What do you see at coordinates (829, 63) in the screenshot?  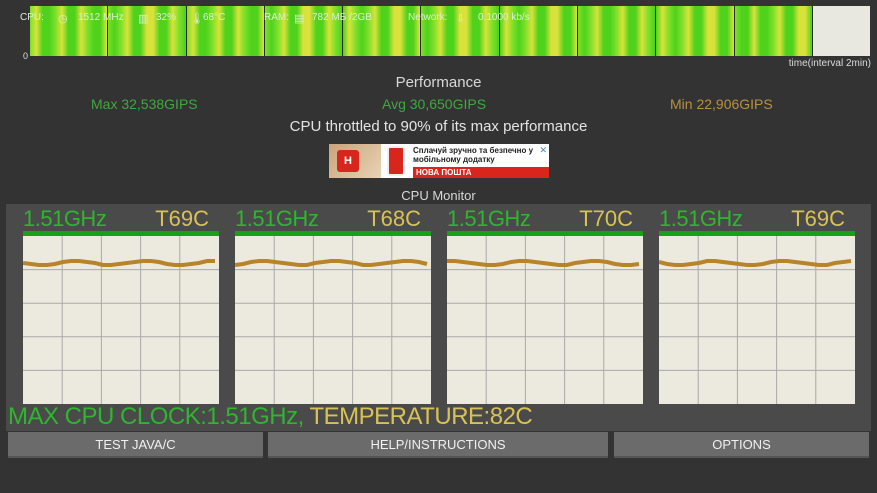 I see `graph-time-label: time(interval 2min)` at bounding box center [829, 63].